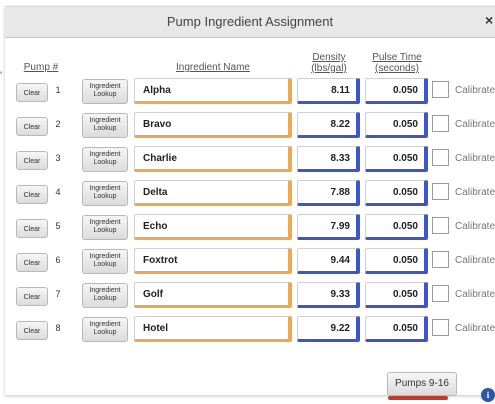 Image resolution: width=495 pixels, height=404 pixels. What do you see at coordinates (489, 20) in the screenshot?
I see `close-icon: ×` at bounding box center [489, 20].